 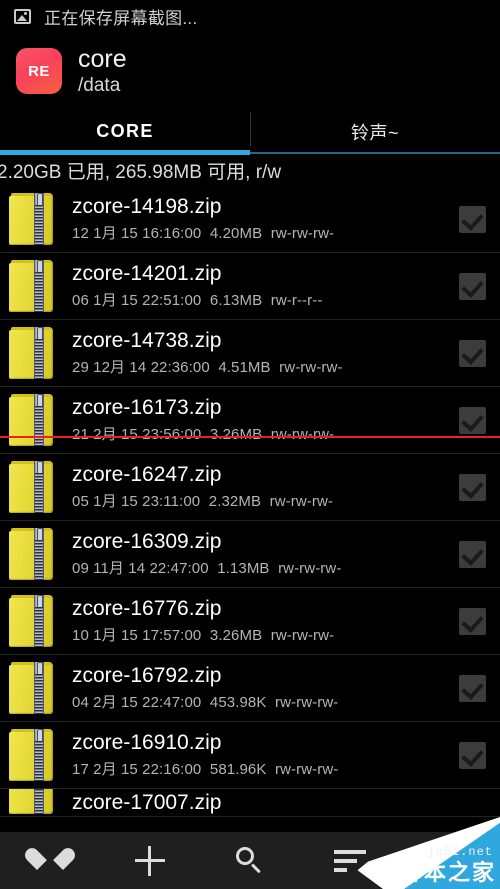 I want to click on tab-core-label: CORE, so click(x=125, y=131).